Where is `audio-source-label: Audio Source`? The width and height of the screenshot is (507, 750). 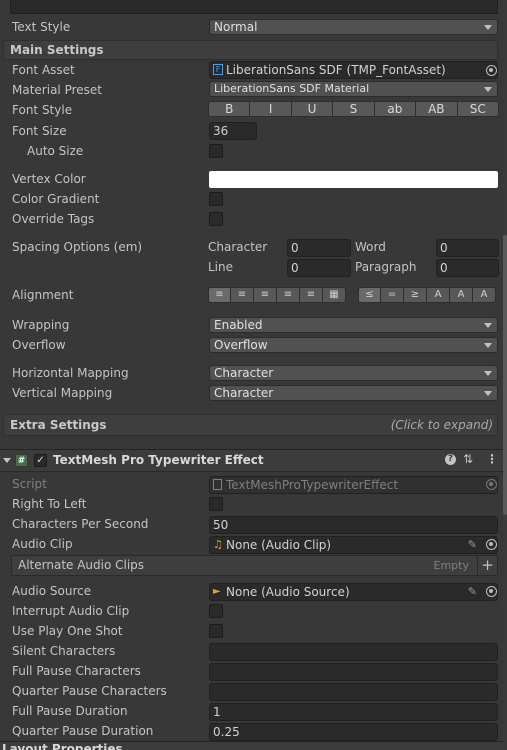 audio-source-label: Audio Source is located at coordinates (52, 591).